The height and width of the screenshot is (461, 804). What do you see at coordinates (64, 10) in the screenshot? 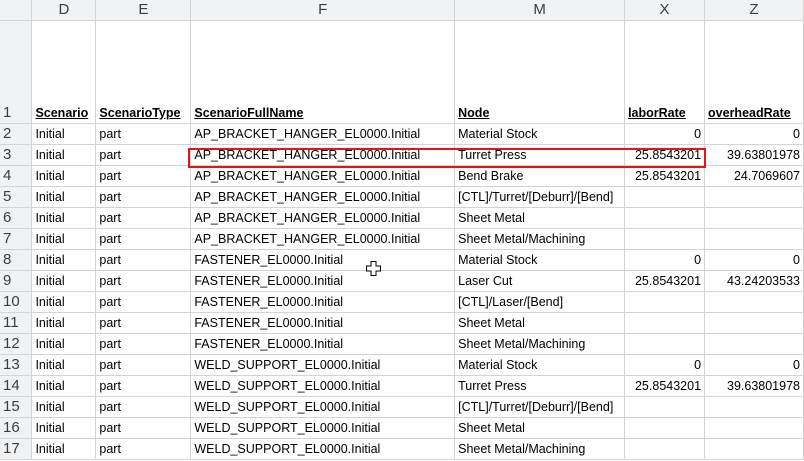
I see `column-header-d: D` at bounding box center [64, 10].